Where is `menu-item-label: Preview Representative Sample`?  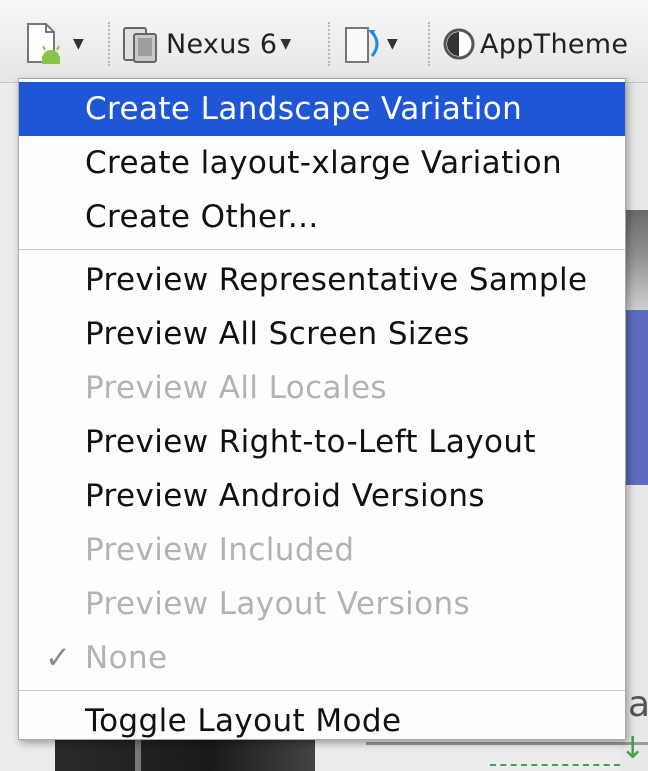 menu-item-label: Preview Representative Sample is located at coordinates (336, 280).